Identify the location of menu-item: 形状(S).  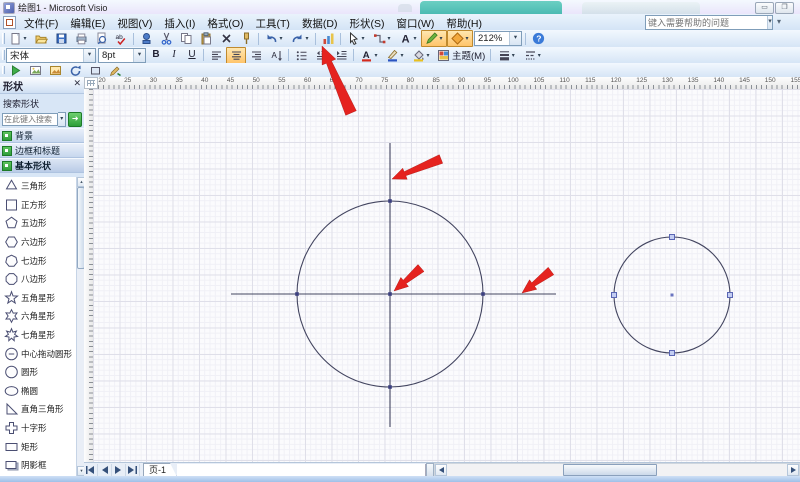
(367, 22).